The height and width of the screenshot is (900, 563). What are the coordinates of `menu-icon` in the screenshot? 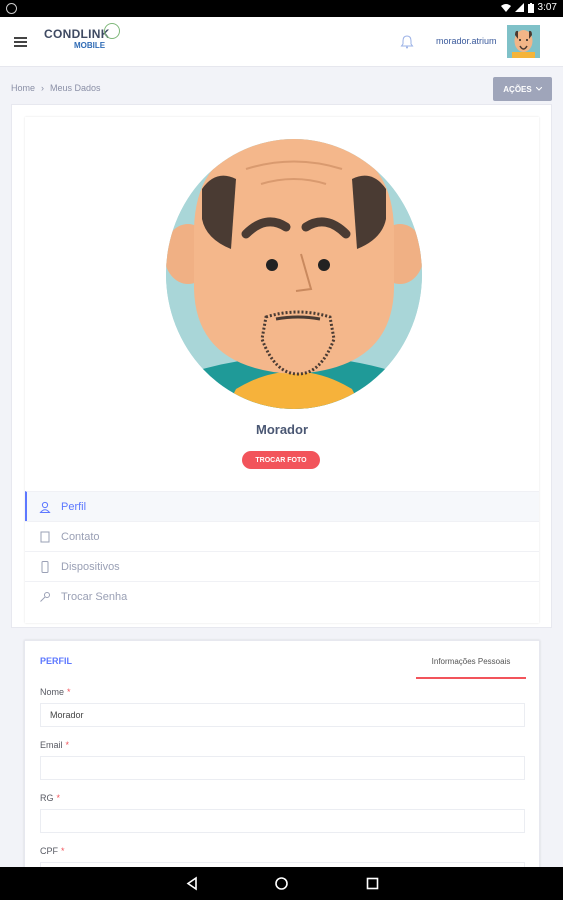 It's located at (20, 42).